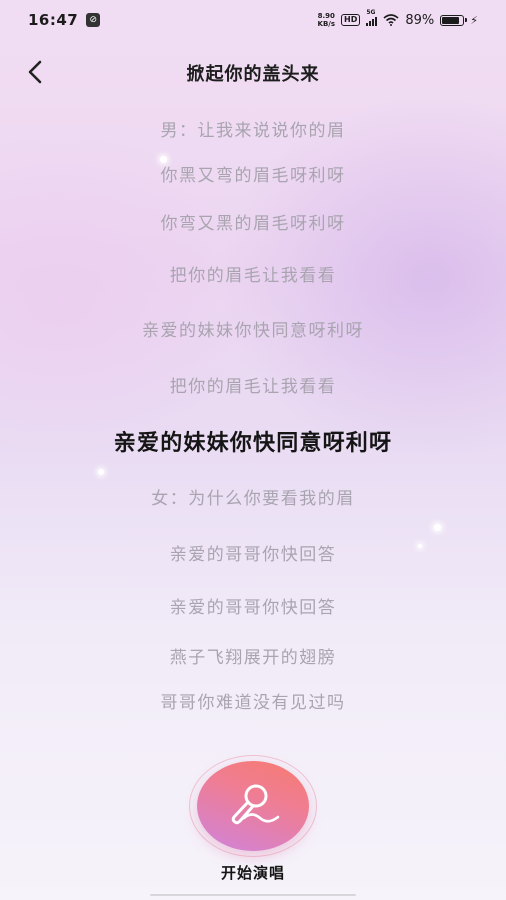  What do you see at coordinates (93, 20) in the screenshot?
I see `notification-app-icon: ⊘` at bounding box center [93, 20].